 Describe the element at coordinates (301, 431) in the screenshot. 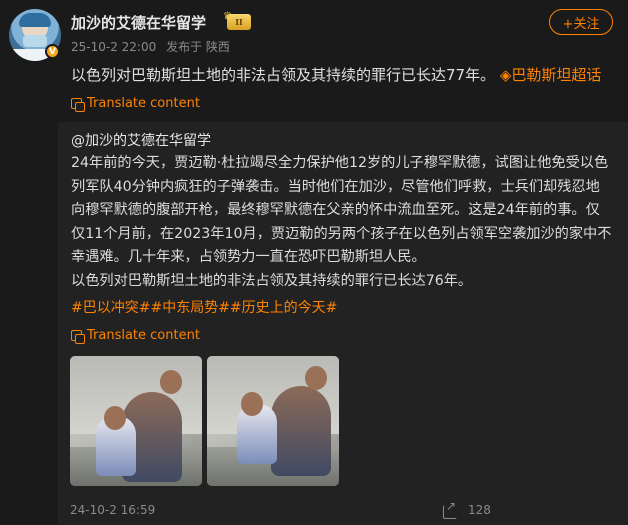

I see `photo-figure-man` at that location.